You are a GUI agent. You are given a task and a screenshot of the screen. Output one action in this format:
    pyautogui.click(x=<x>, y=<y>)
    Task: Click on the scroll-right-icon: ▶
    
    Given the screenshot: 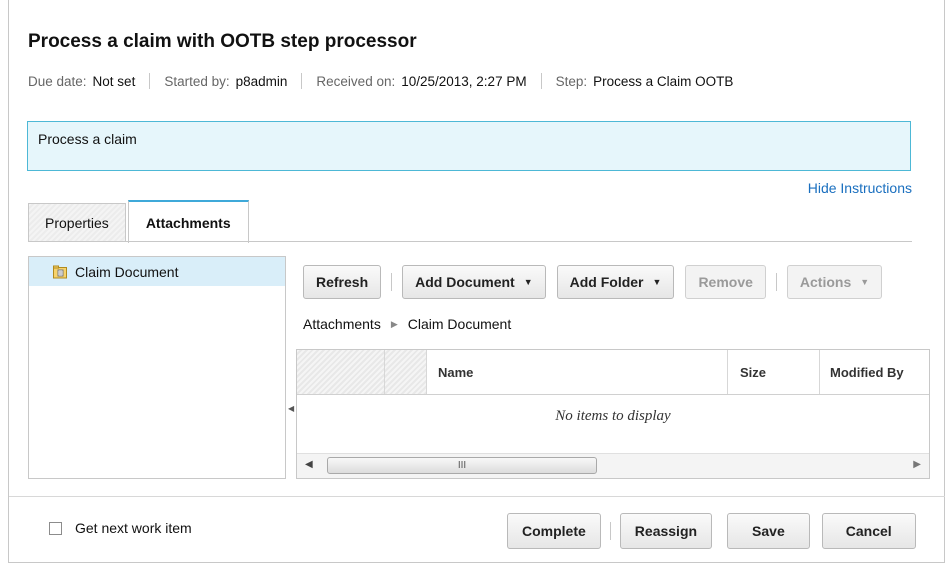 What is the action you would take?
    pyautogui.click(x=917, y=464)
    